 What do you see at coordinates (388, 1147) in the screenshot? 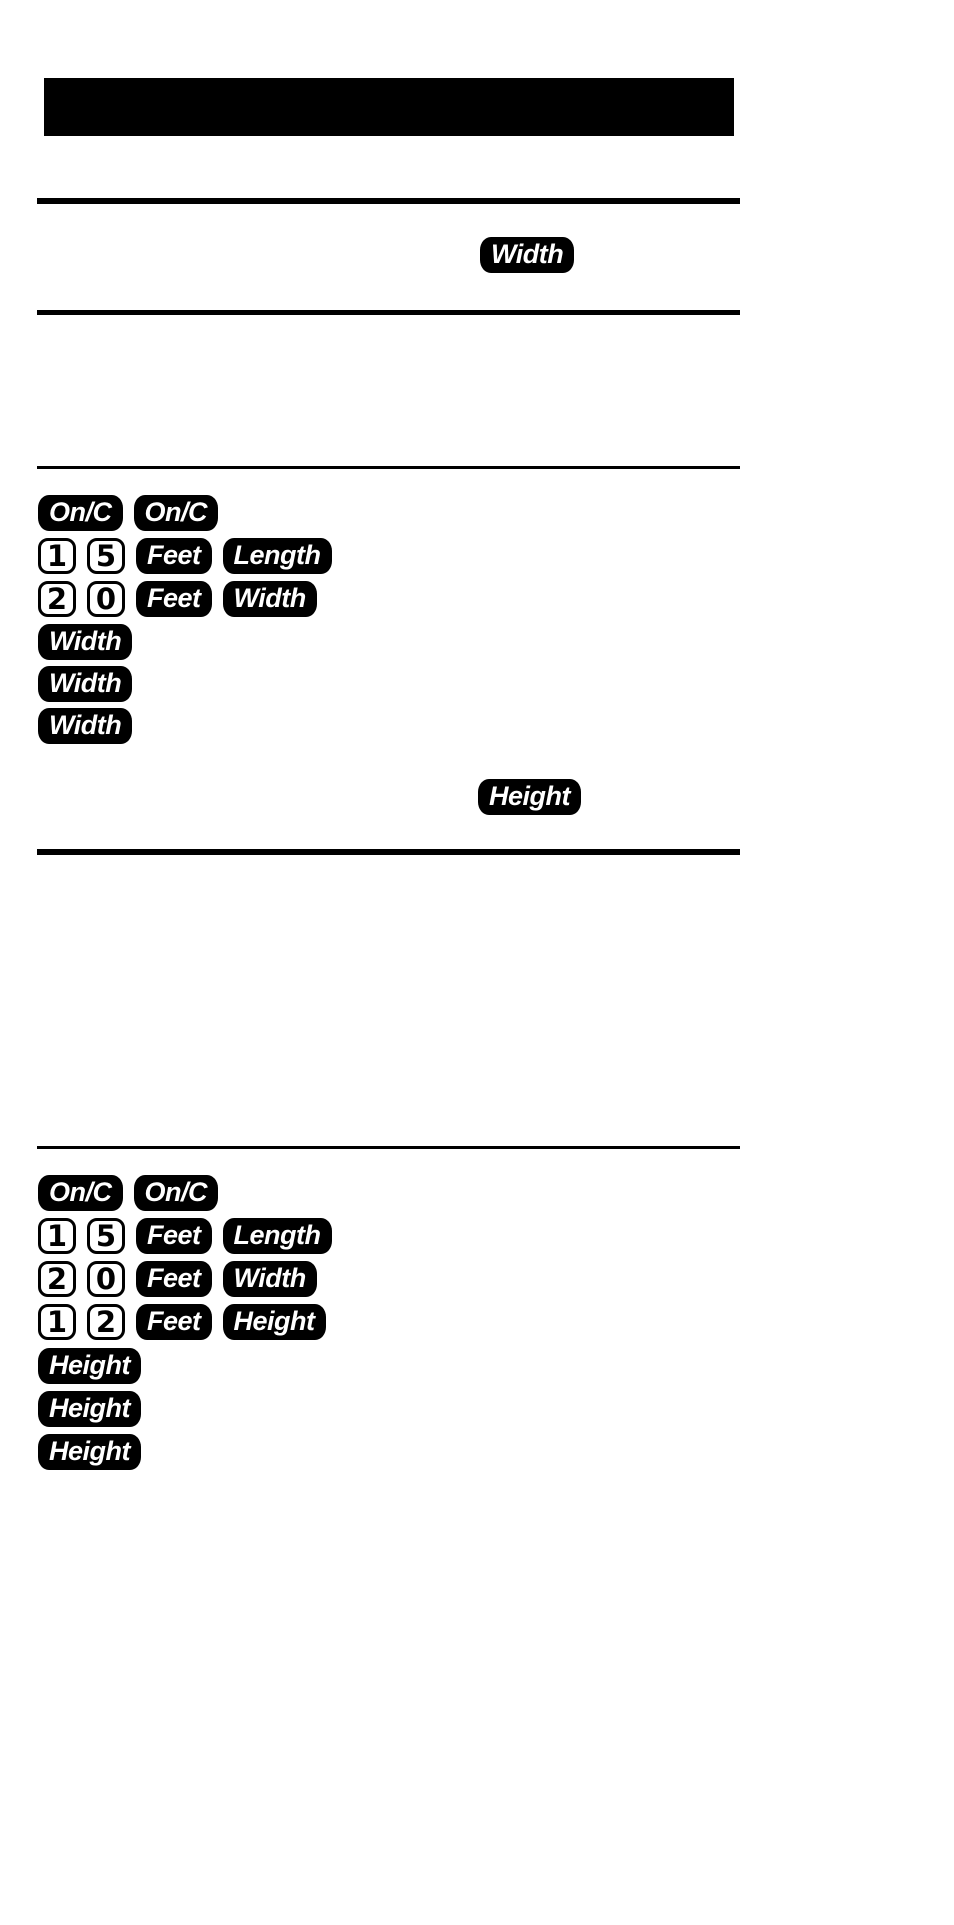
I see `rule-thin-above-sequence-two` at bounding box center [388, 1147].